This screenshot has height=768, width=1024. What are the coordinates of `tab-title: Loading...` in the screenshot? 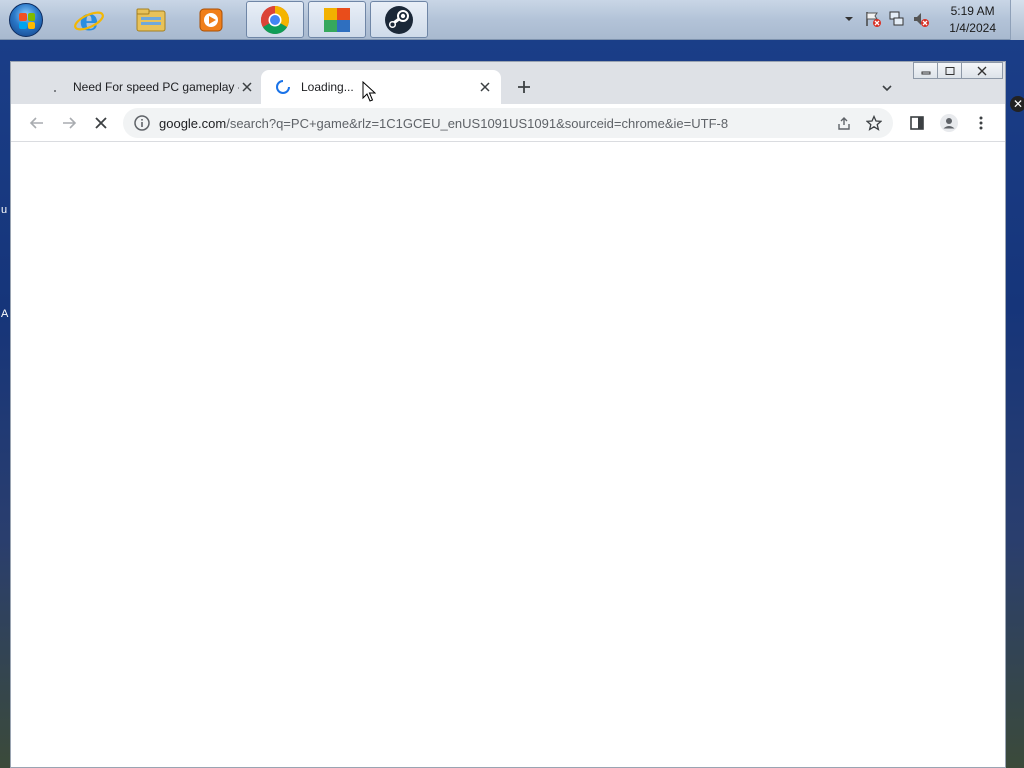 It's located at (327, 87).